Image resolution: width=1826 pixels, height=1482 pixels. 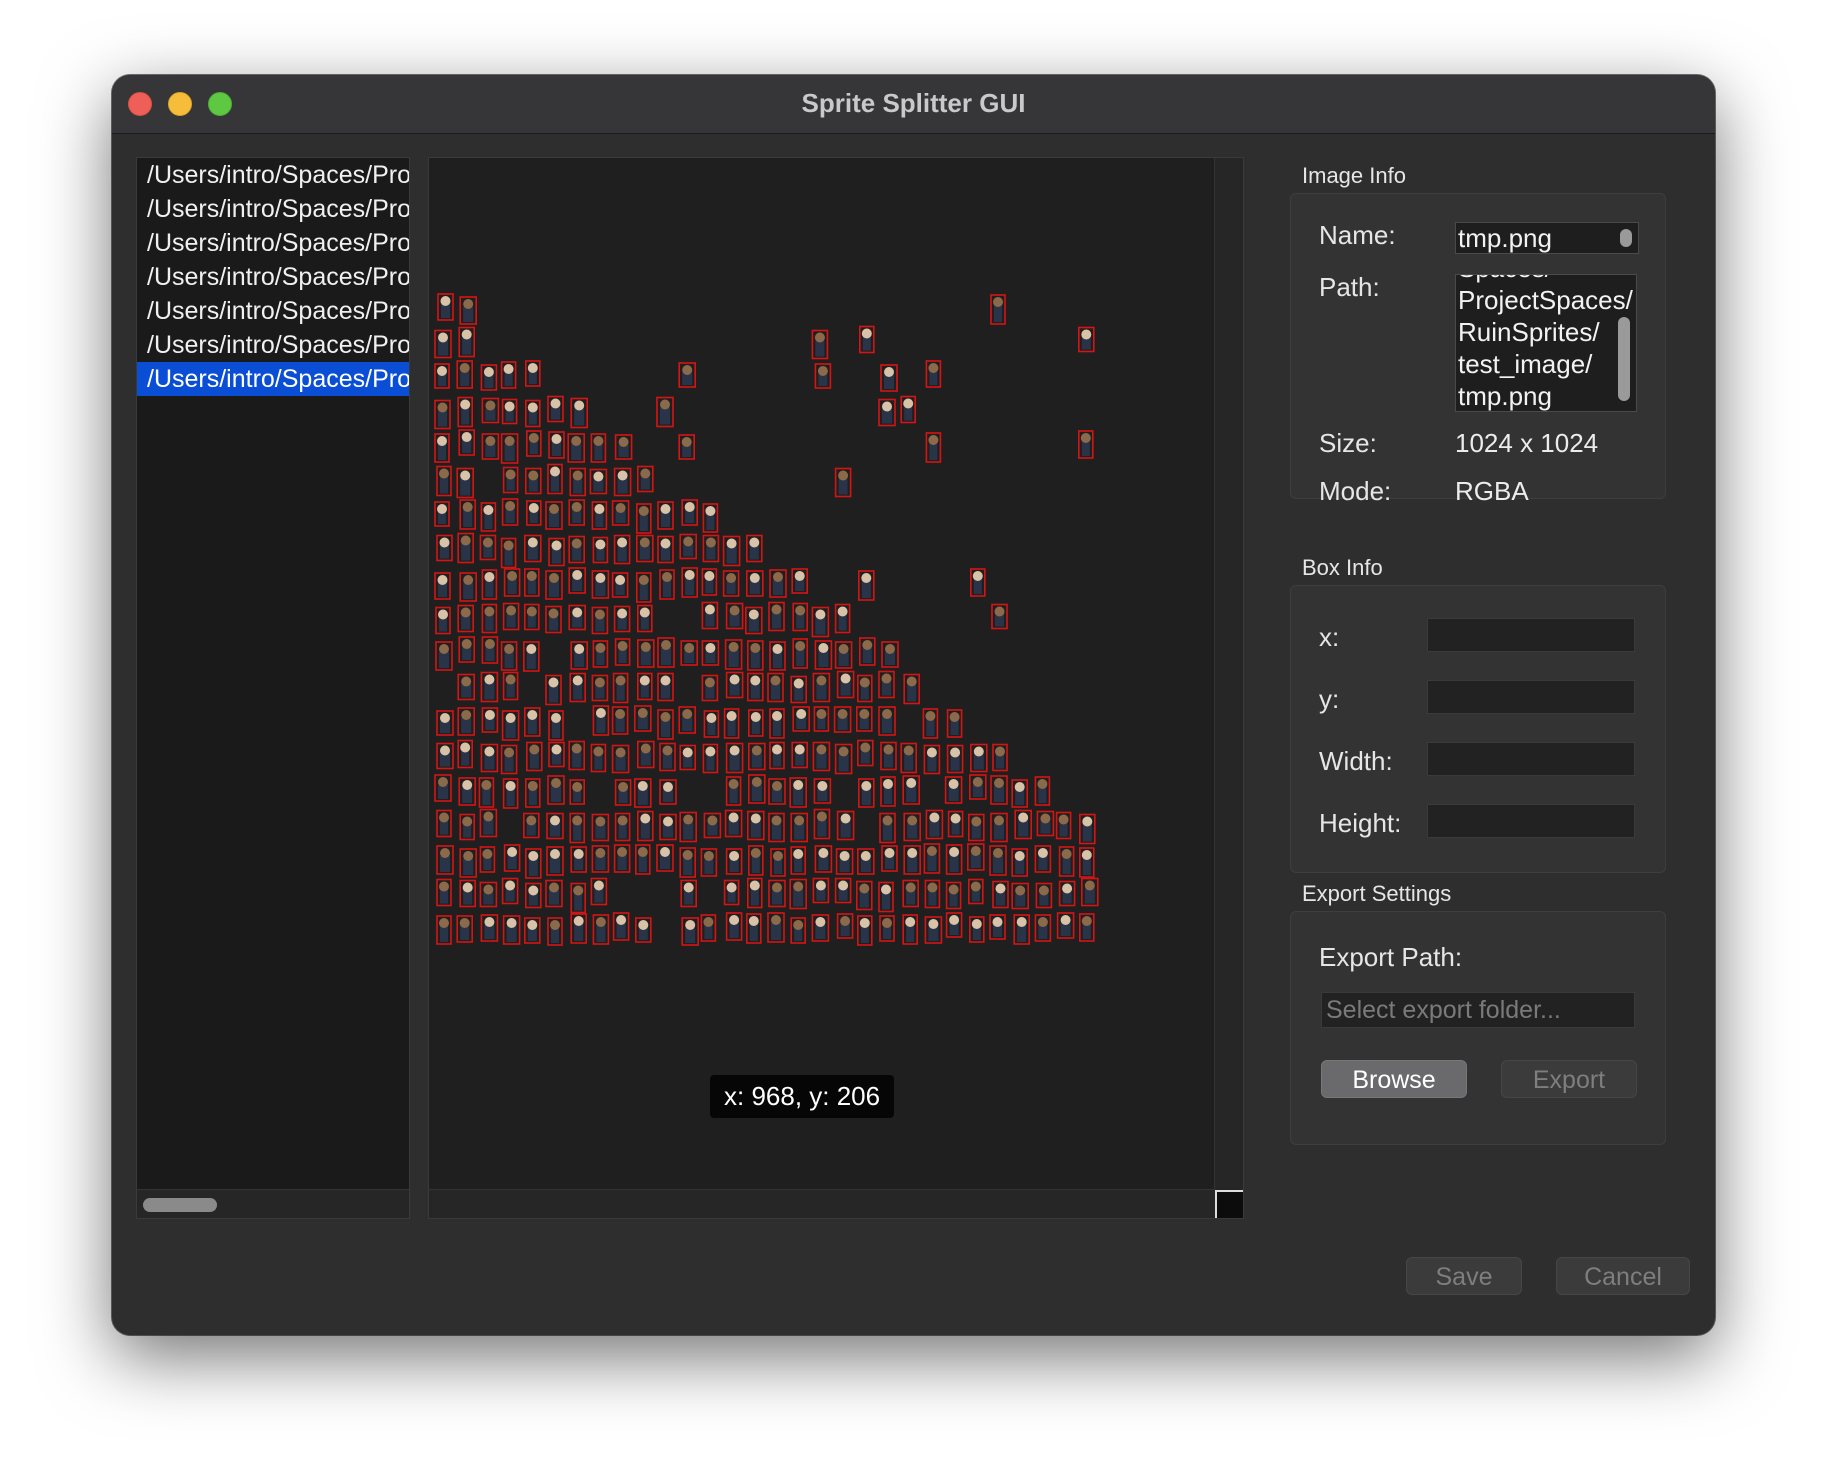 What do you see at coordinates (1531, 697) in the screenshot?
I see `box-y-input` at bounding box center [1531, 697].